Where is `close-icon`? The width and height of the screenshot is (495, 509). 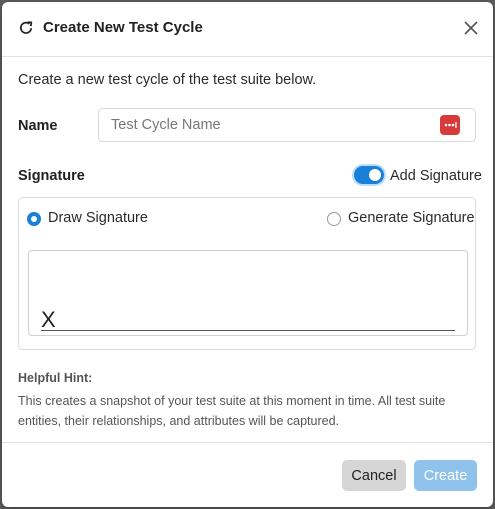
close-icon is located at coordinates (471, 28).